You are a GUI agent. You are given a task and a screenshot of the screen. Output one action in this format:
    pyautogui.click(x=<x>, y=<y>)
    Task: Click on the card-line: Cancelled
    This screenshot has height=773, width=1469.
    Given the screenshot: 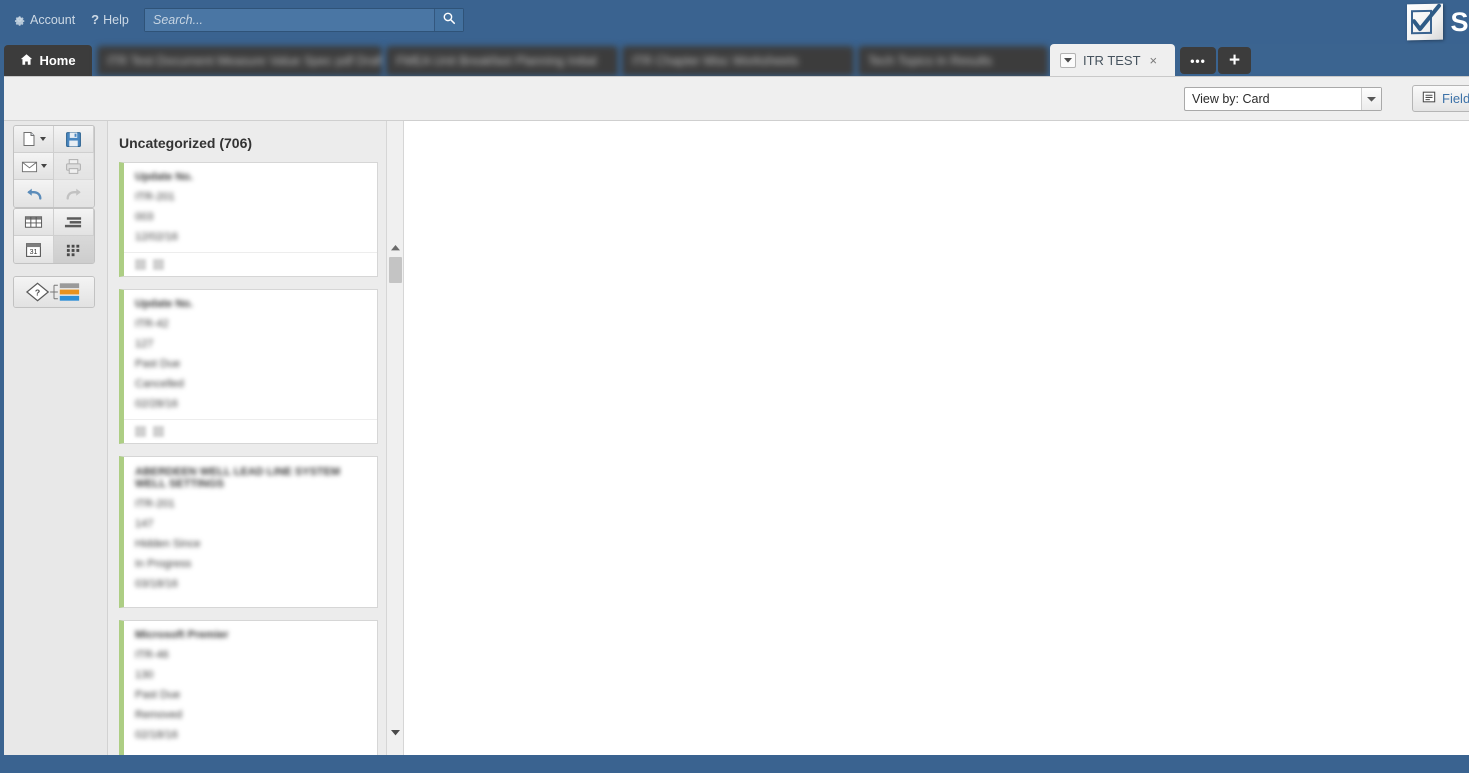 What is the action you would take?
    pyautogui.click(x=159, y=384)
    